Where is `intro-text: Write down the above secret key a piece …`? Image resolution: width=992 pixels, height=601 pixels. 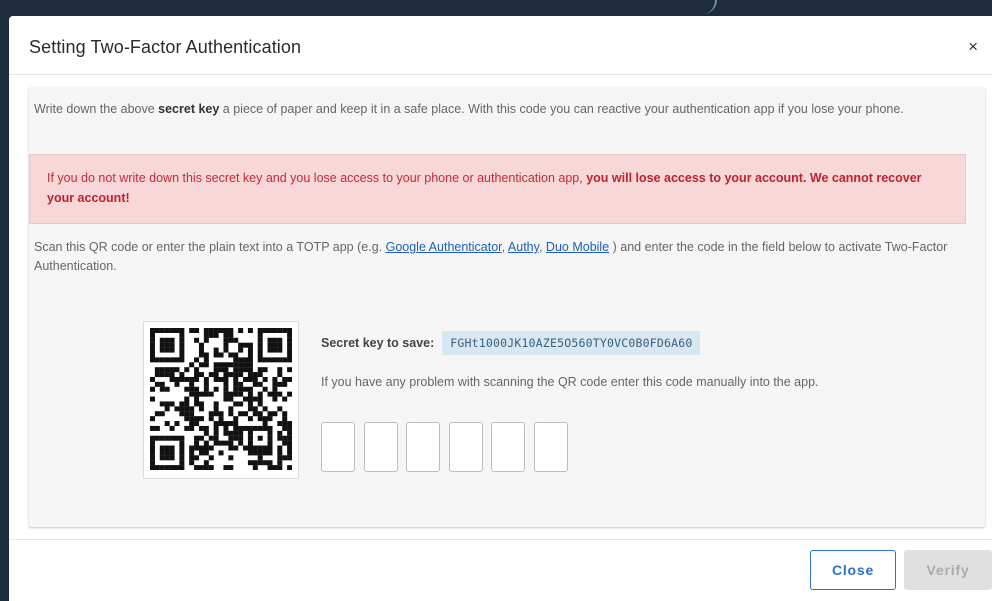
intro-text: Write down the above secret key a piece … is located at coordinates (501, 109).